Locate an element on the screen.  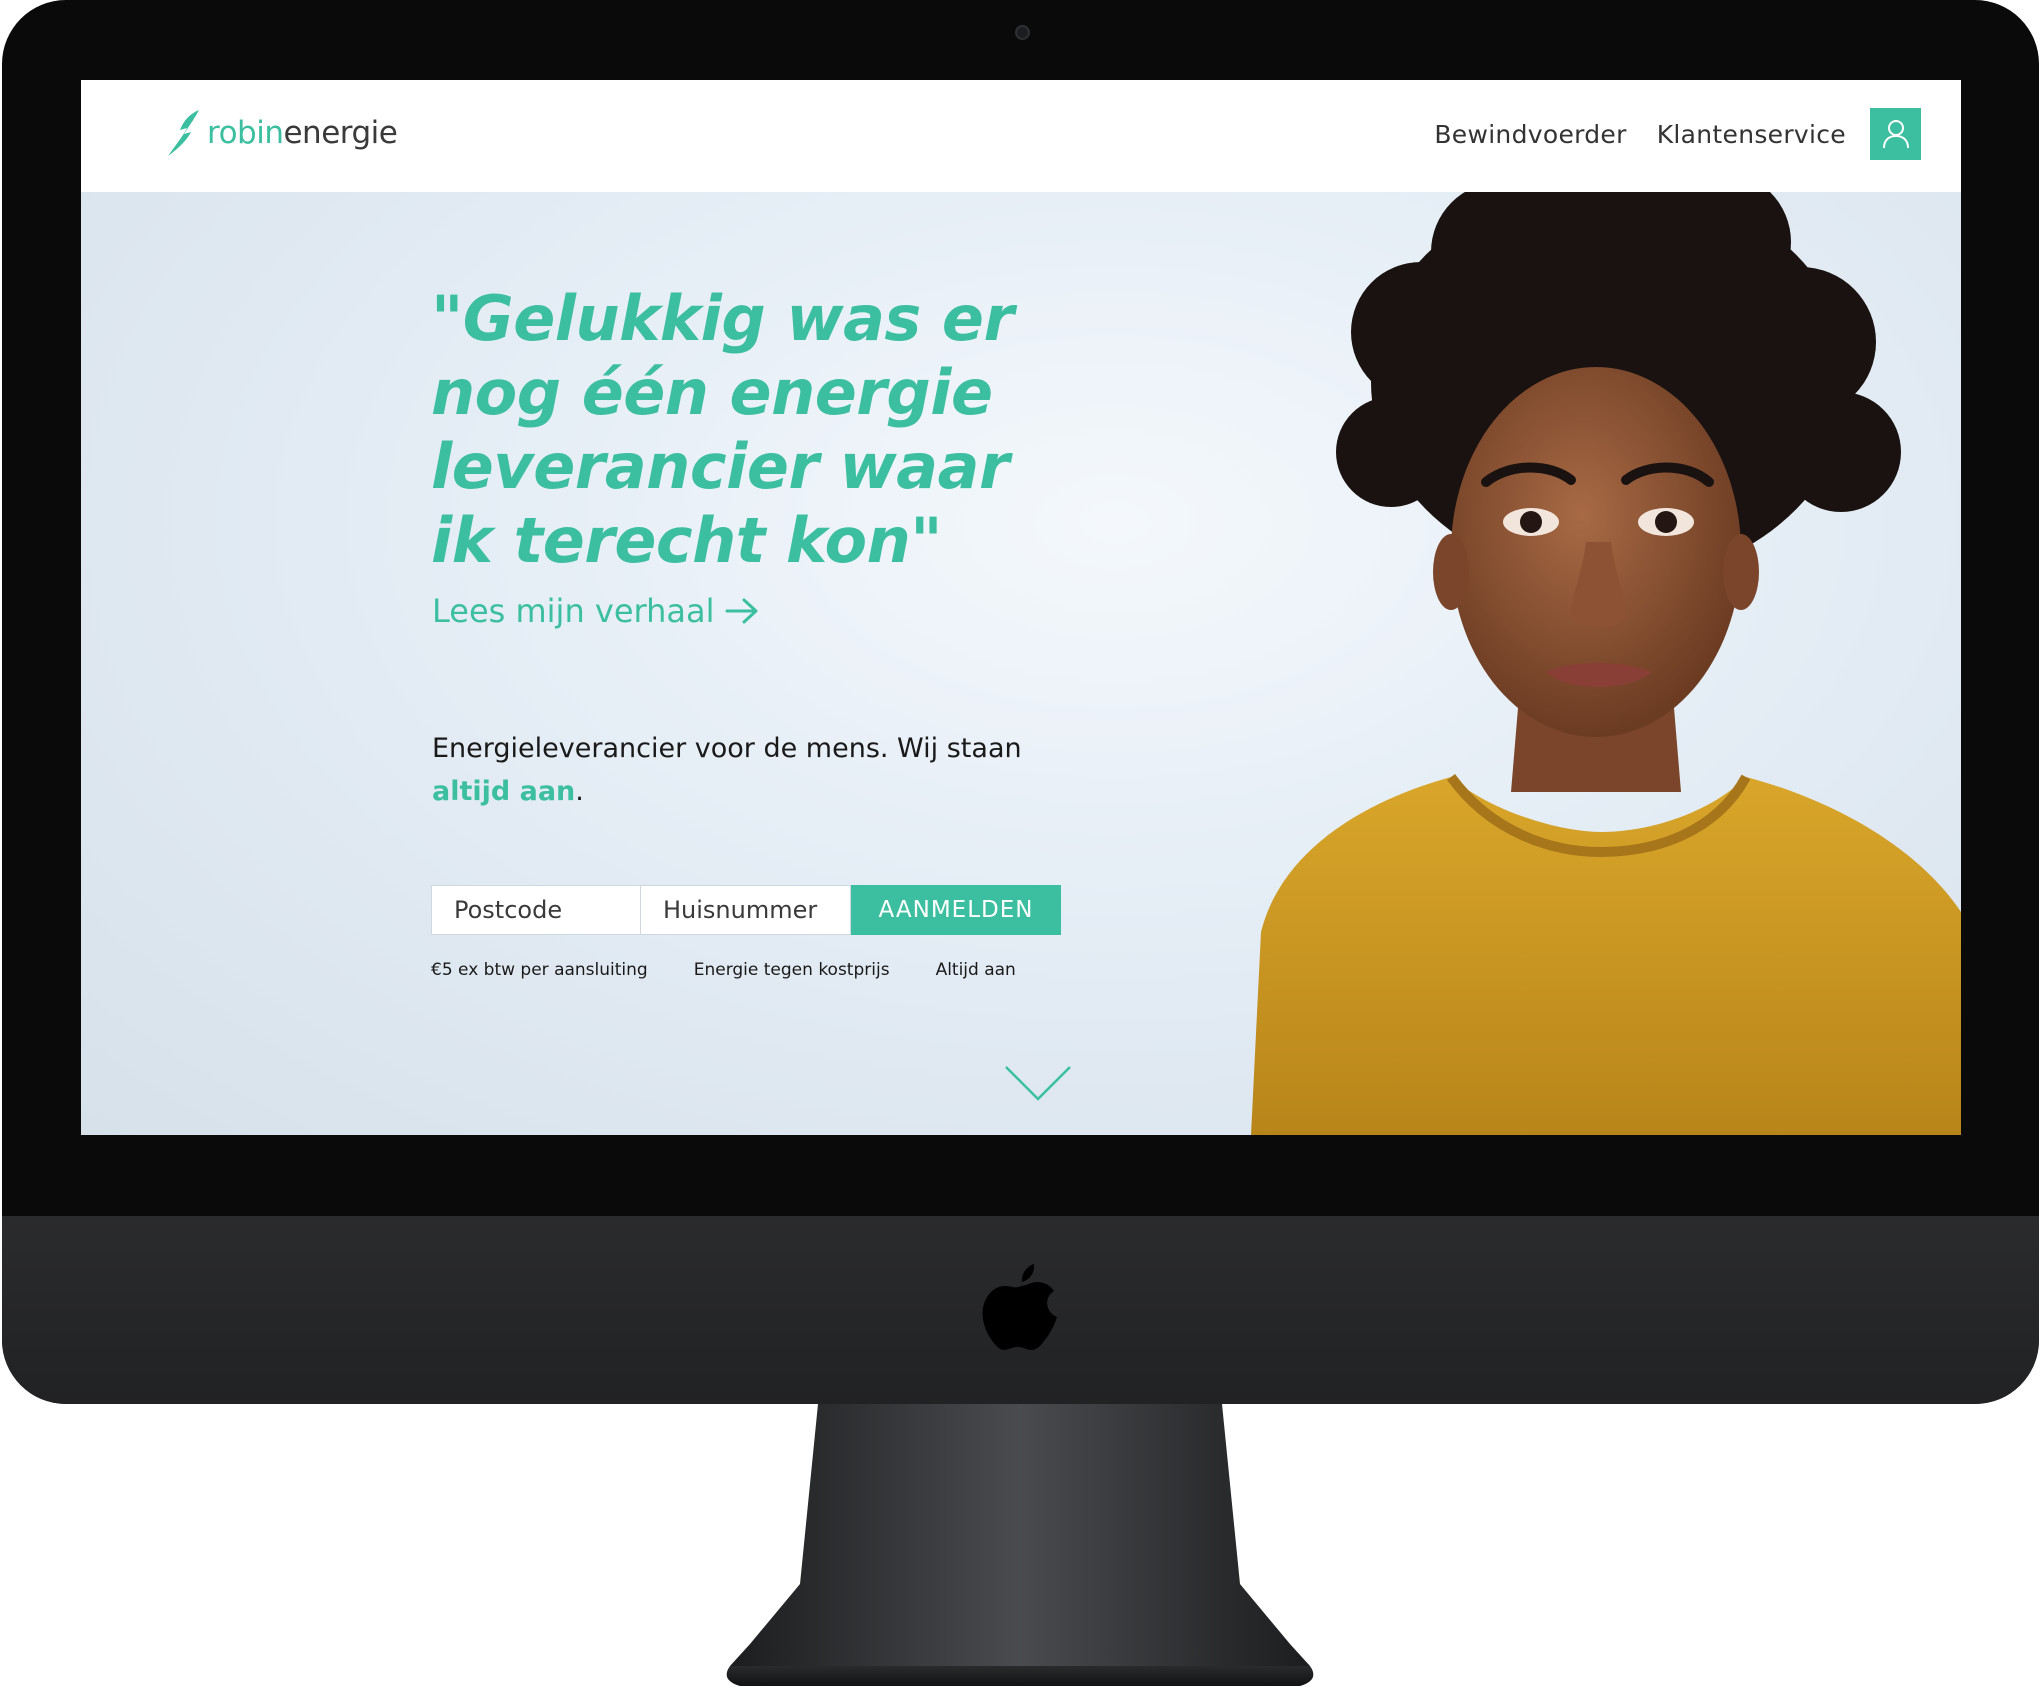
signup-button: AANMELDEN is located at coordinates (956, 910).